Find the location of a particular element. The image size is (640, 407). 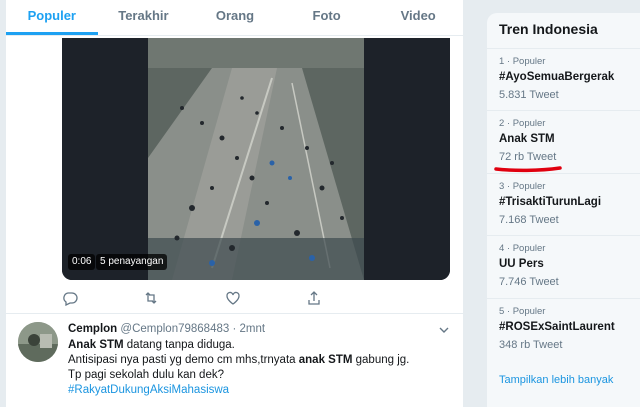

video-view-count: 5 penayangan is located at coordinates (132, 262).